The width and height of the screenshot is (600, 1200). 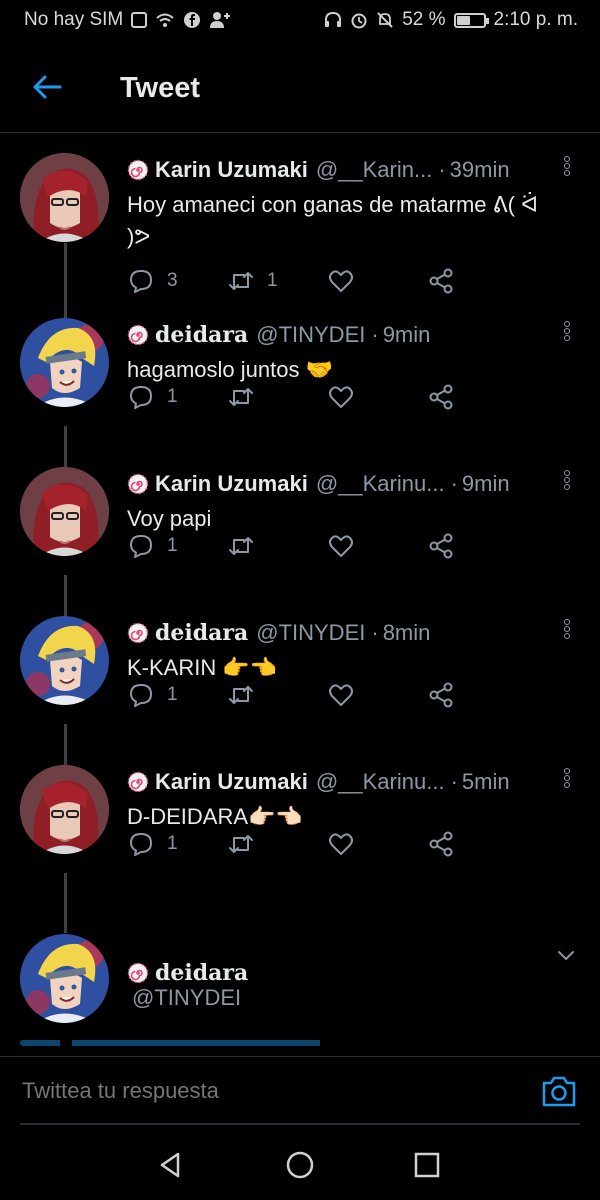 What do you see at coordinates (74, 19) in the screenshot?
I see `carrier-text: No hay SIM` at bounding box center [74, 19].